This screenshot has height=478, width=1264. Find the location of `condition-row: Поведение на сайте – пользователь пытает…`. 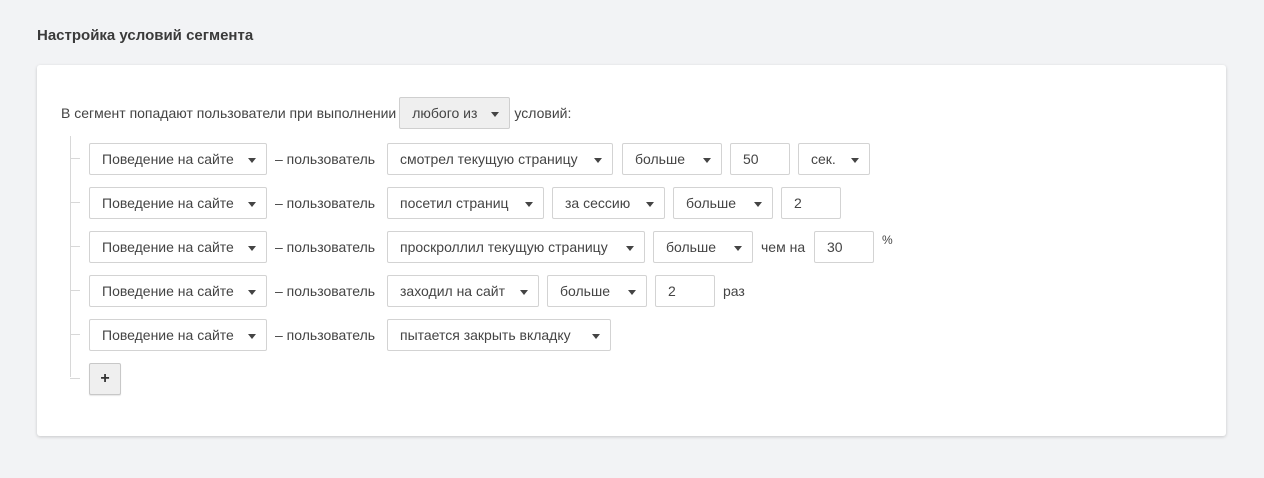

condition-row: Поведение на сайте – пользователь пытает… is located at coordinates (639, 335).